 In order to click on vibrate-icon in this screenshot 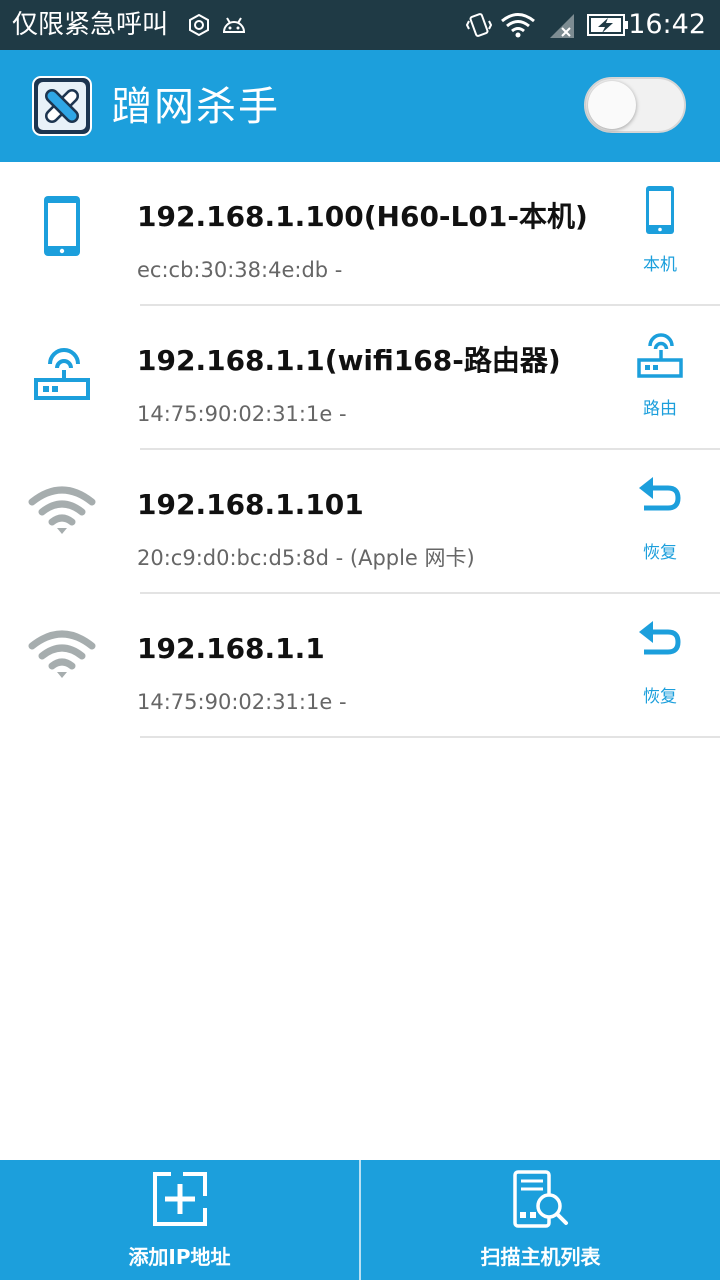, I will do `click(479, 25)`.